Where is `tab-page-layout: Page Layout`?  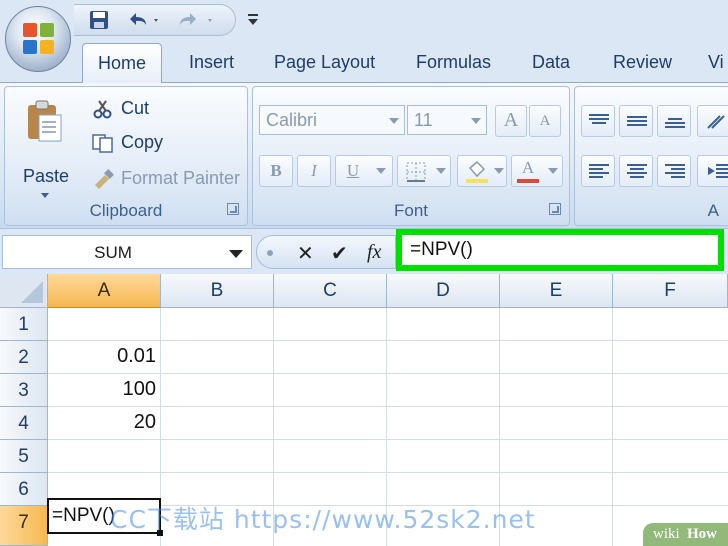
tab-page-layout: Page Layout is located at coordinates (324, 62).